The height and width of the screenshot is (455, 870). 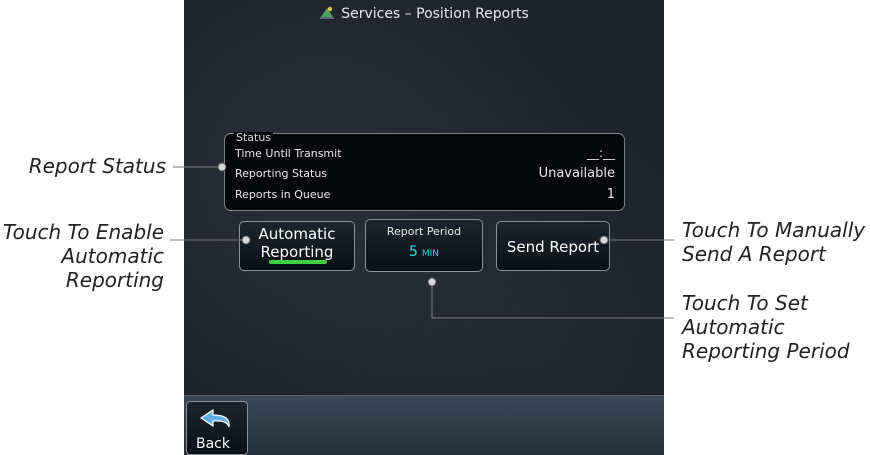 I want to click on callout-send-report: Touch To Manually Send A Report, so click(x=775, y=242).